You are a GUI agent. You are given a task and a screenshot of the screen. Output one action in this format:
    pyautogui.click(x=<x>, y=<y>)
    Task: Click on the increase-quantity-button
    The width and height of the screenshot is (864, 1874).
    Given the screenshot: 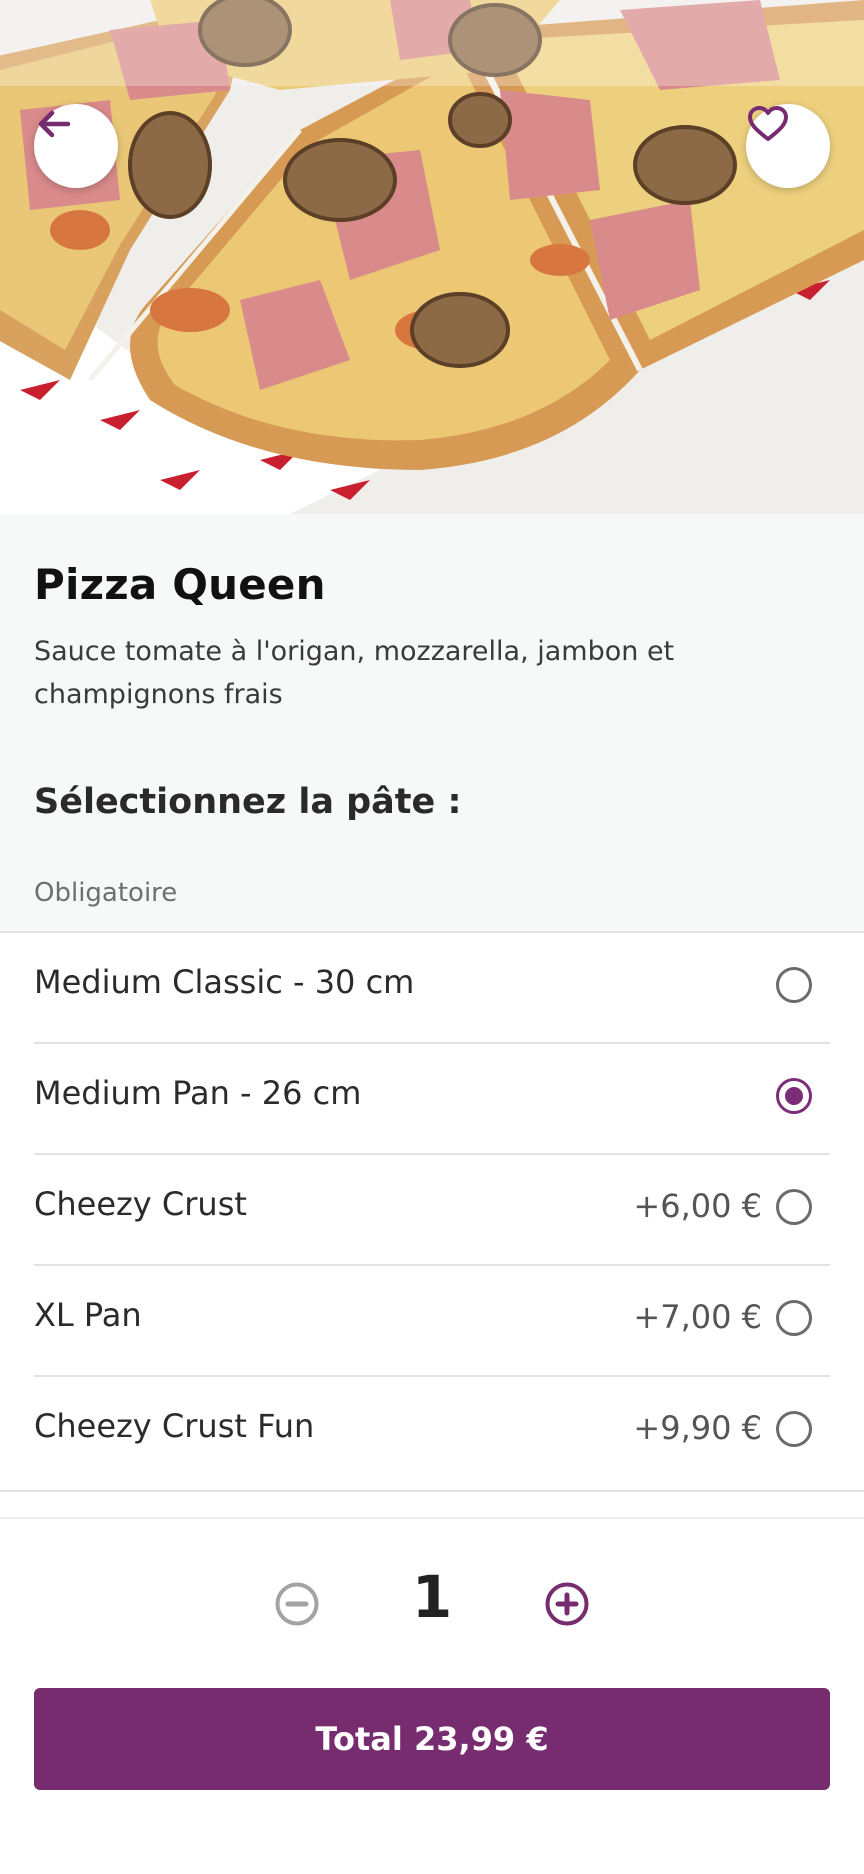 What is the action you would take?
    pyautogui.click(x=567, y=1604)
    